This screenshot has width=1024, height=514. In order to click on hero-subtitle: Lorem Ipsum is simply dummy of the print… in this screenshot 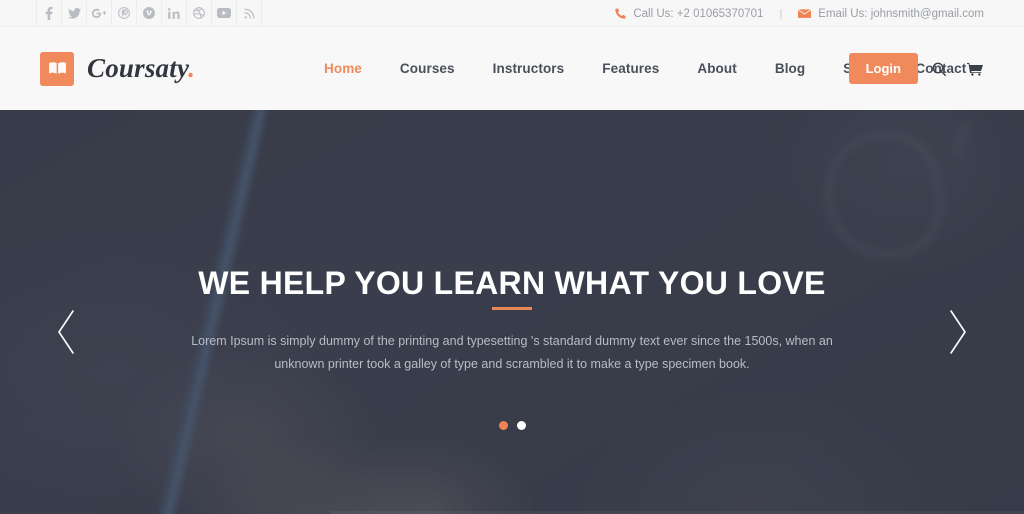, I will do `click(512, 353)`.